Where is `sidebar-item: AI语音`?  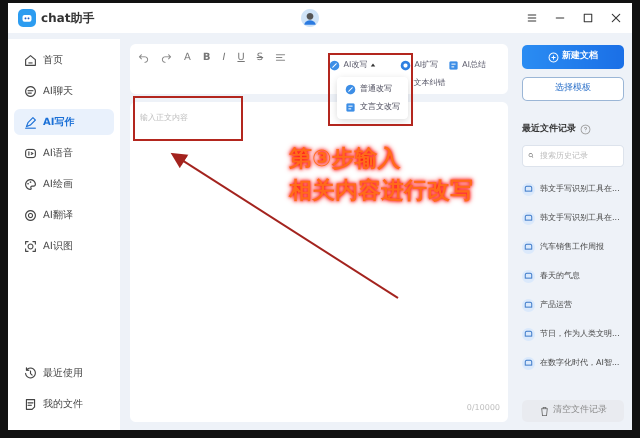 sidebar-item: AI语音 is located at coordinates (64, 153).